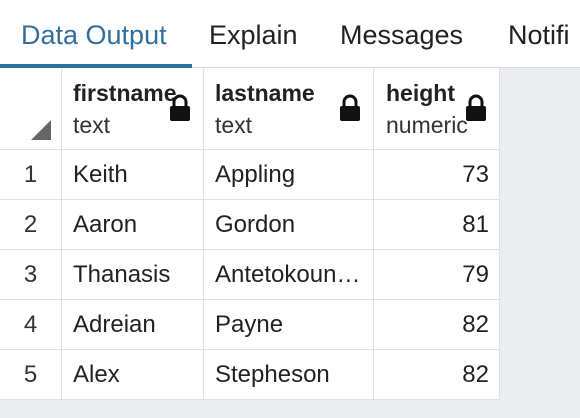  I want to click on cell-lastname: Stepheson, so click(289, 375).